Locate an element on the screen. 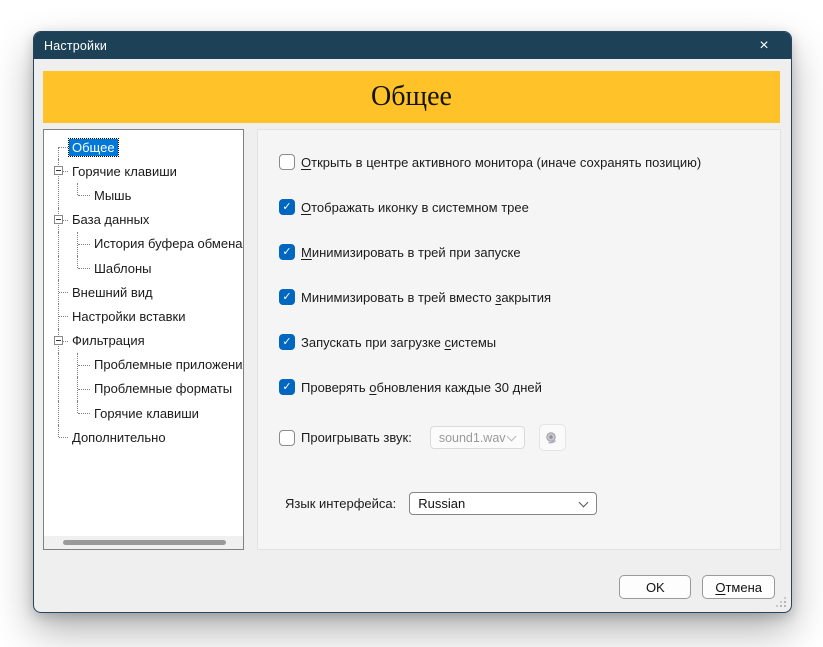 This screenshot has width=823, height=647. cancel-button: Отмена is located at coordinates (738, 587).